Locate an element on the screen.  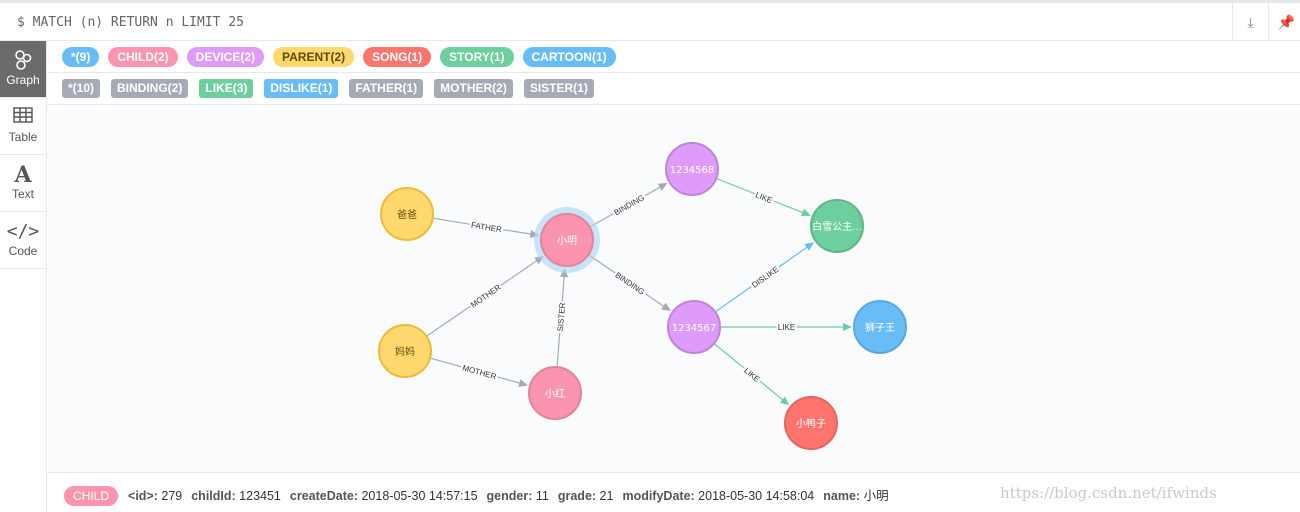
sidebar-item-label: Text is located at coordinates (22, 194).